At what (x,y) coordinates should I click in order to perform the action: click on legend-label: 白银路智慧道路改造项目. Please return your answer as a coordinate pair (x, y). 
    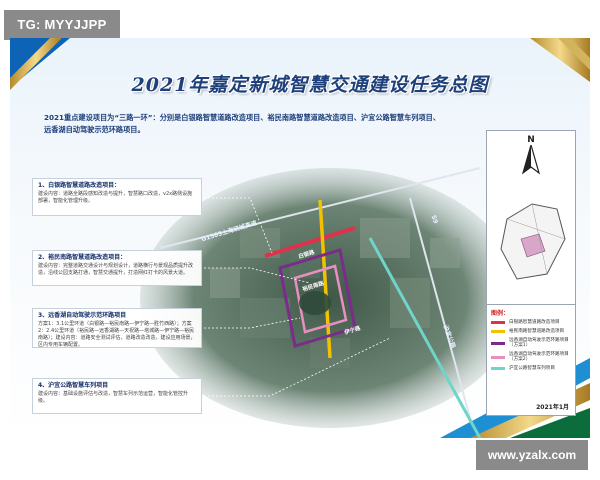
    Looking at the image, I should click on (534, 322).